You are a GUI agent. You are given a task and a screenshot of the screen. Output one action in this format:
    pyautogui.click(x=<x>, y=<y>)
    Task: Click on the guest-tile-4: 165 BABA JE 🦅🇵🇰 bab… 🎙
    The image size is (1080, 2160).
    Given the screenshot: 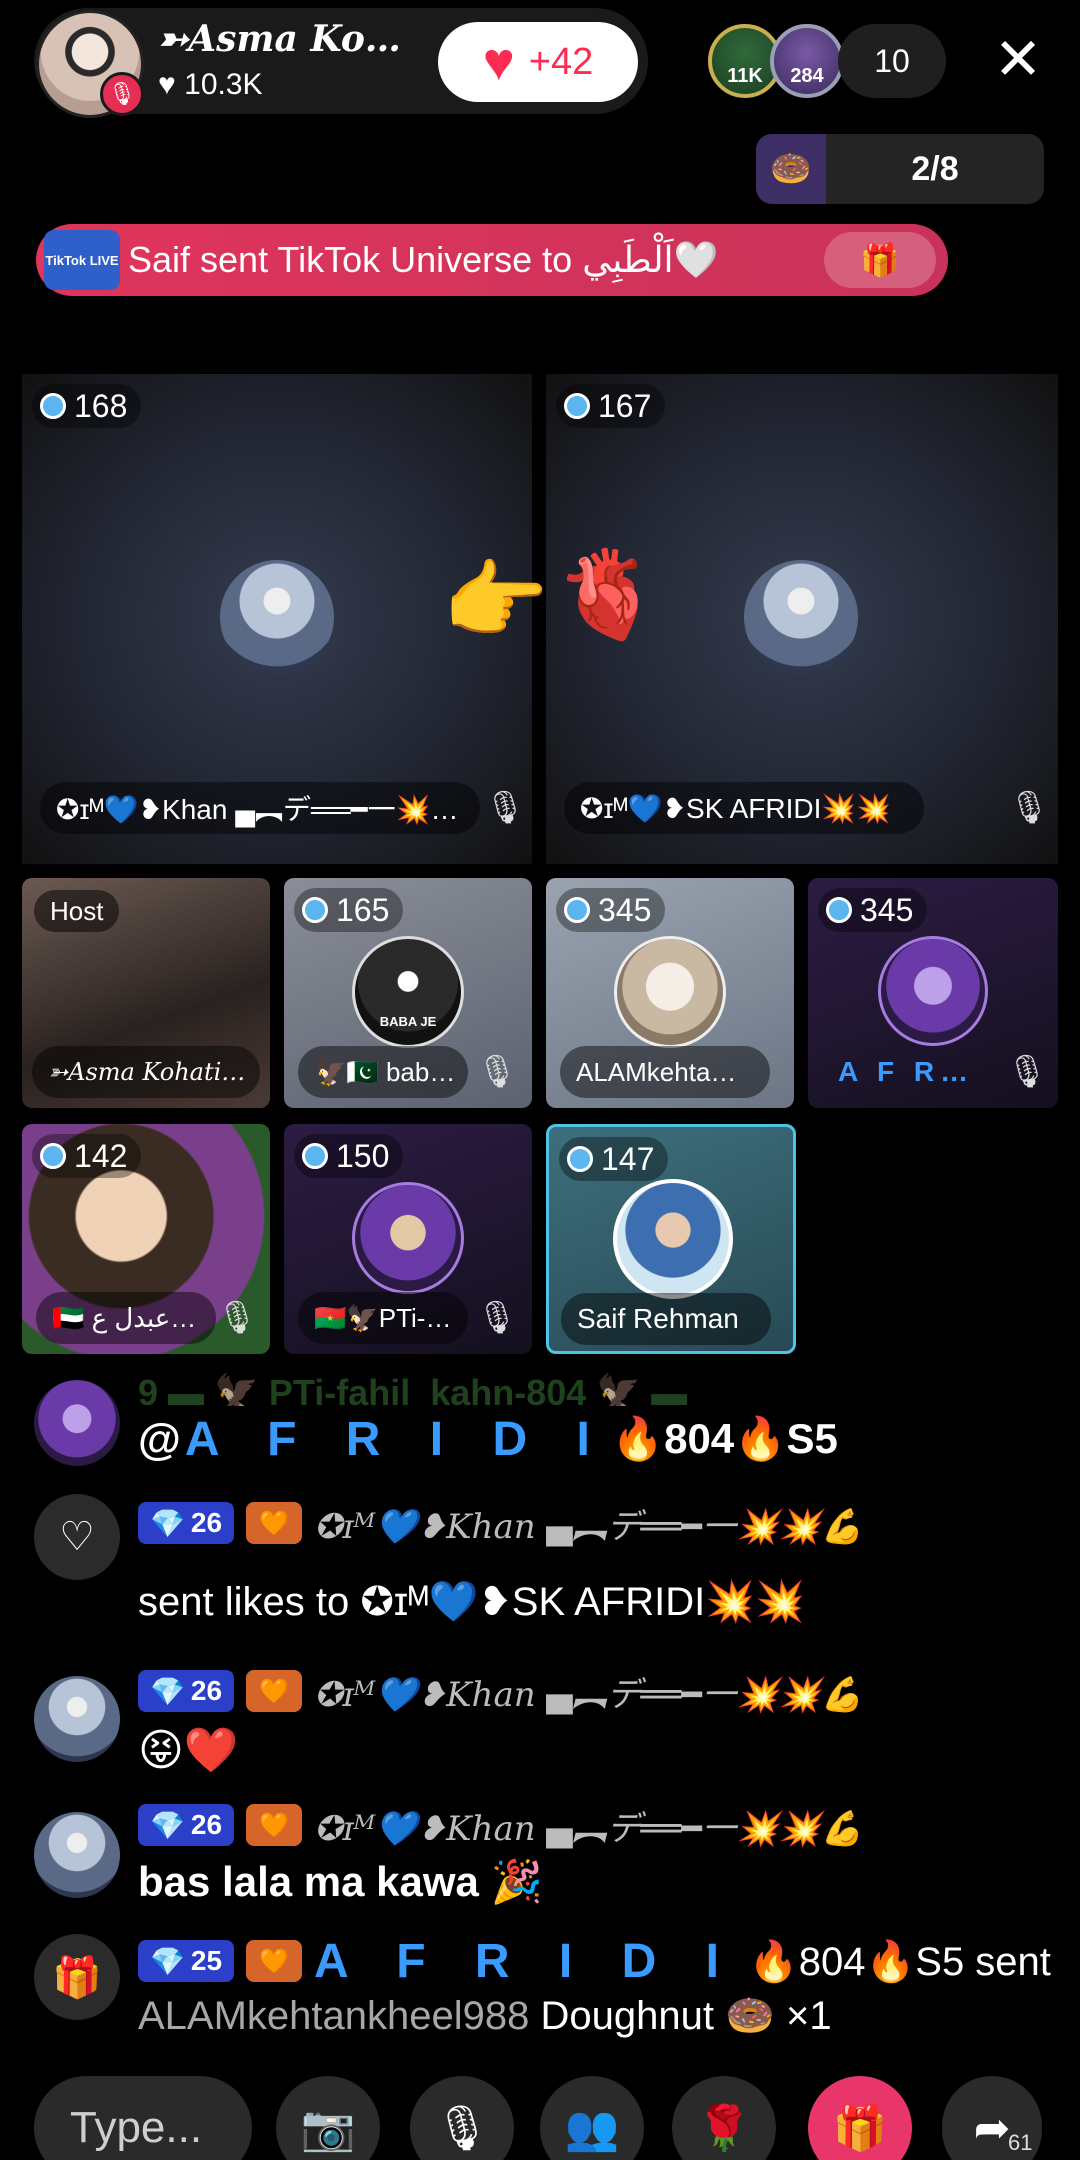 What is the action you would take?
    pyautogui.click(x=408, y=993)
    